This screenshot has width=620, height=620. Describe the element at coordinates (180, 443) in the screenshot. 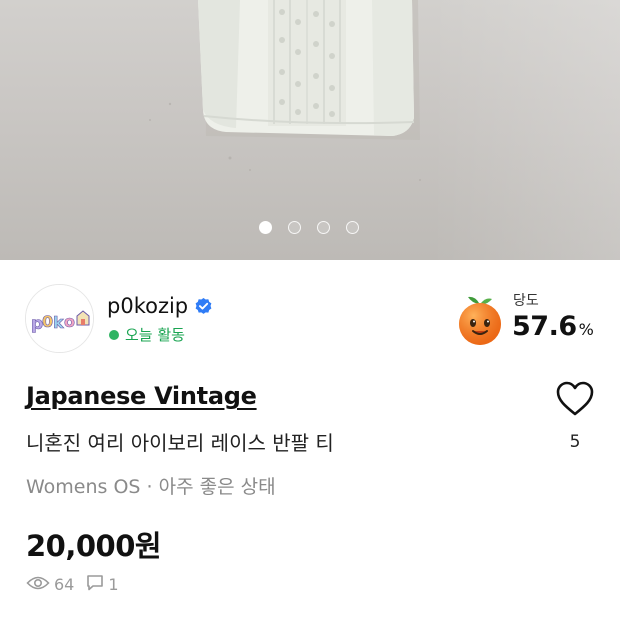

I see `product-title: 니혼진 여리 아이보리 레이스 반팔 티` at that location.